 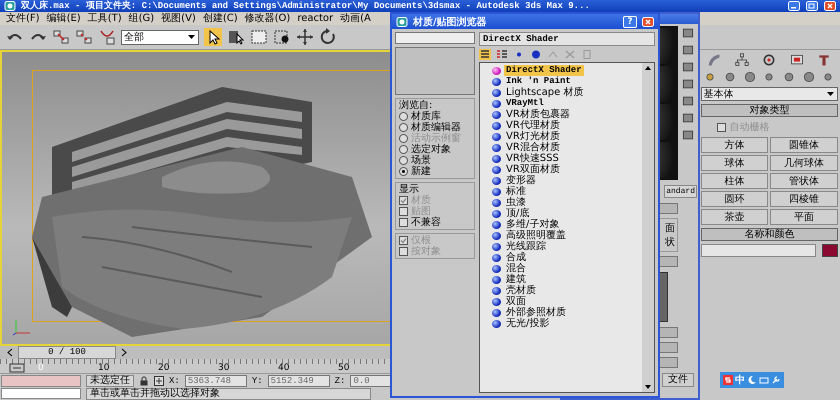 I want to click on menu-item: 视图(V), so click(x=178, y=18).